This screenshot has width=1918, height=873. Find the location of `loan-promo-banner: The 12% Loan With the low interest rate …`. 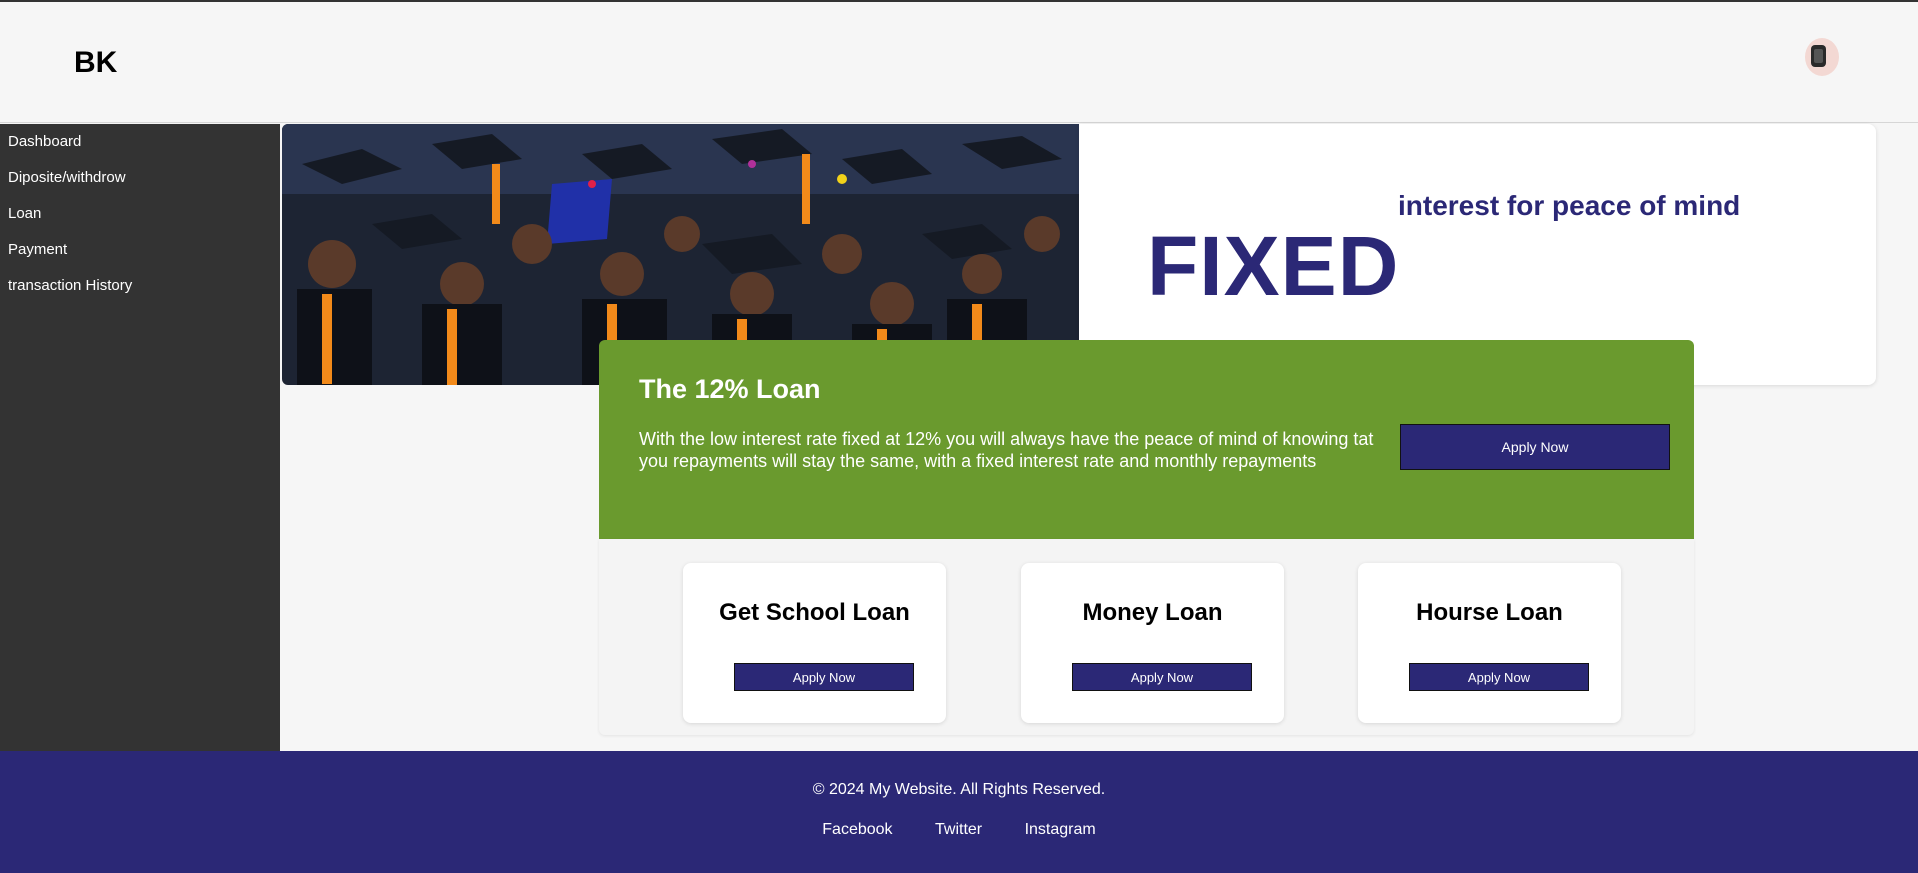

loan-promo-banner: The 12% Loan With the low interest rate … is located at coordinates (1146, 439).